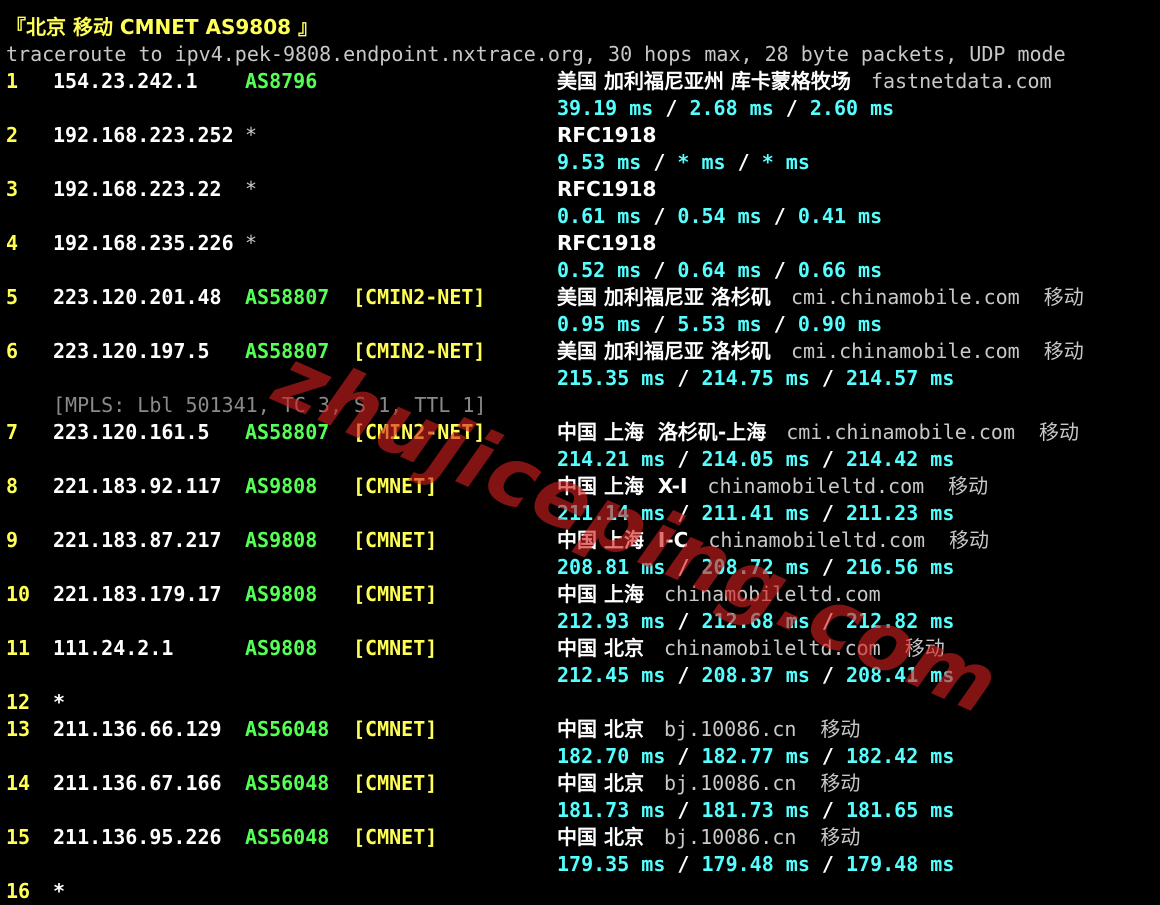 The height and width of the screenshot is (905, 1160). I want to click on hop-latency: 0.52 ms / 0.64 ms / 0.66 ms, so click(720, 270).